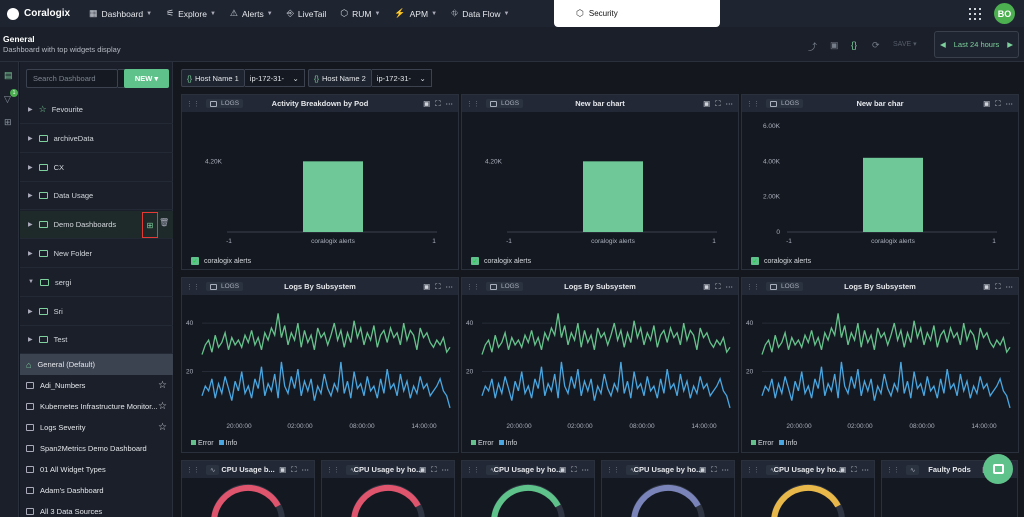  What do you see at coordinates (96, 406) in the screenshot?
I see `sidebar-dashboard-item: Kubernetes Infrastructure Monitor... ☆` at bounding box center [96, 406].